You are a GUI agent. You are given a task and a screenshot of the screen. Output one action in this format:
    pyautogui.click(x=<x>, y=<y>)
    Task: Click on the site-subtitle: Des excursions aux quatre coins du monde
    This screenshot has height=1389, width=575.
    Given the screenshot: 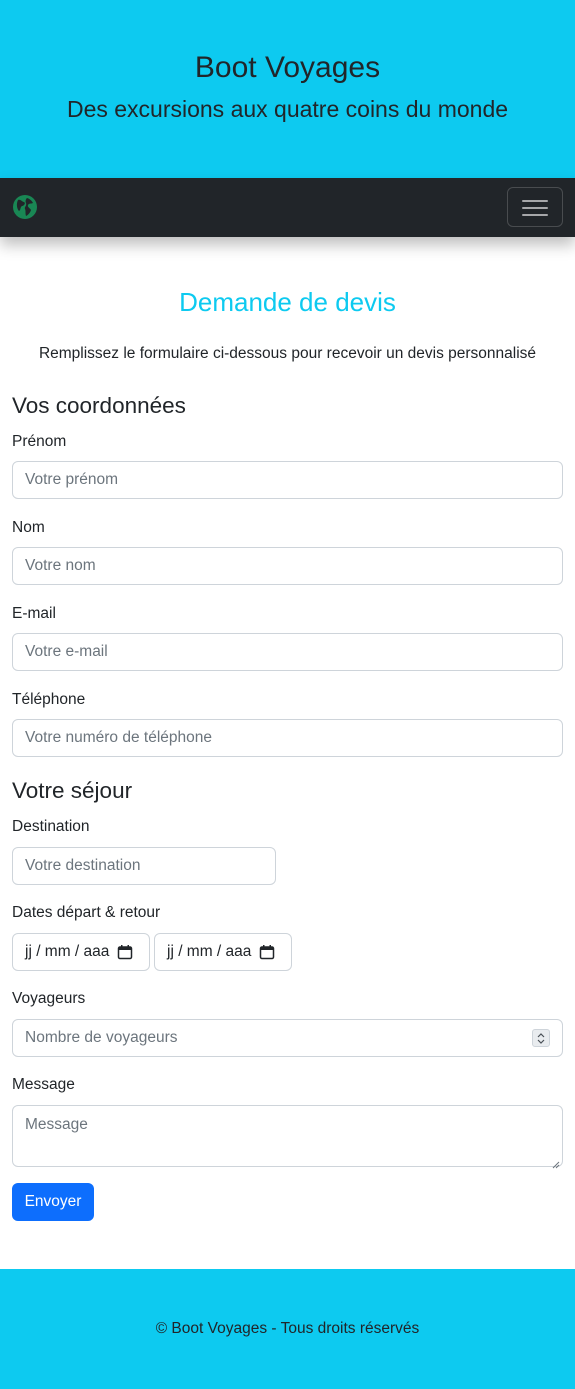 What is the action you would take?
    pyautogui.click(x=287, y=109)
    